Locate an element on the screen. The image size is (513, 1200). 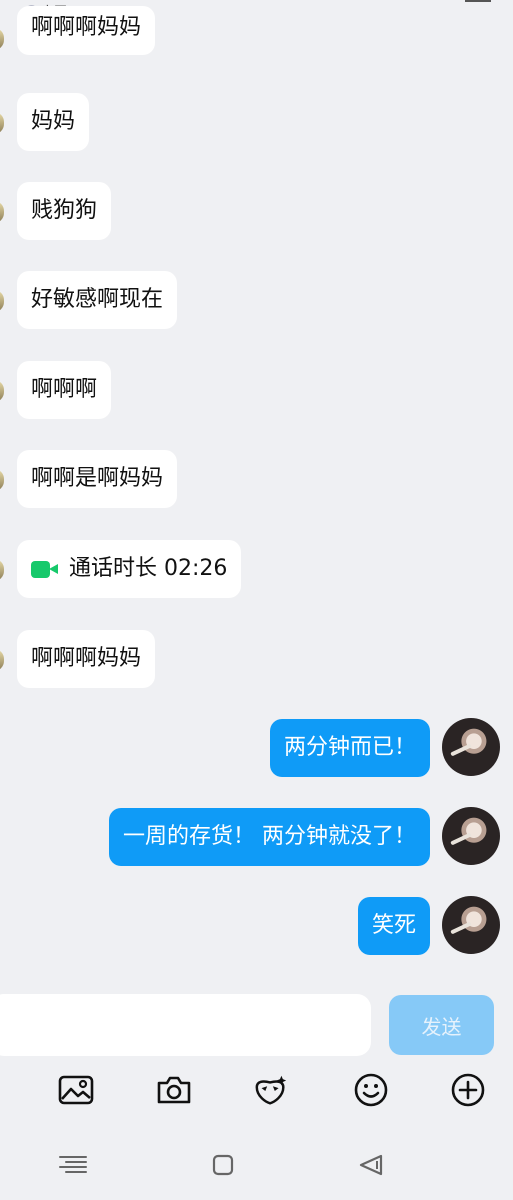
send-button: 发送 is located at coordinates (441, 1025).